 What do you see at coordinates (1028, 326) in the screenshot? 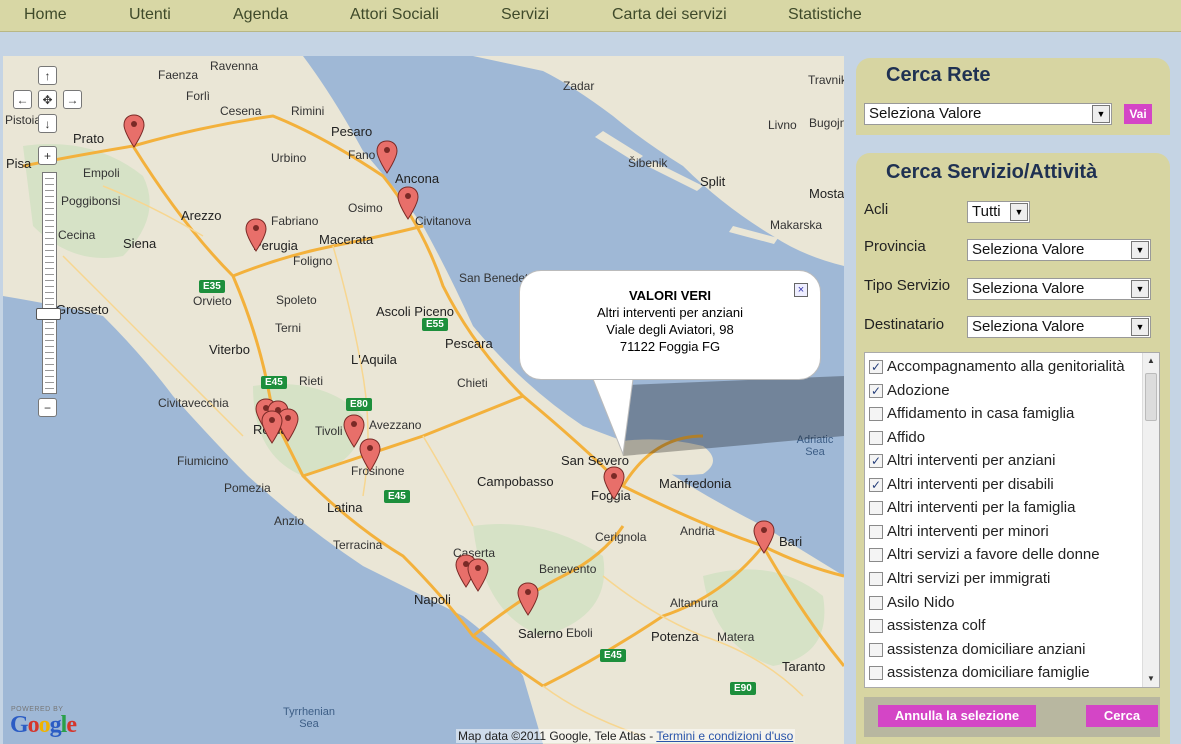
I see `destinatario-select-value: Seleziona Valore` at bounding box center [1028, 326].